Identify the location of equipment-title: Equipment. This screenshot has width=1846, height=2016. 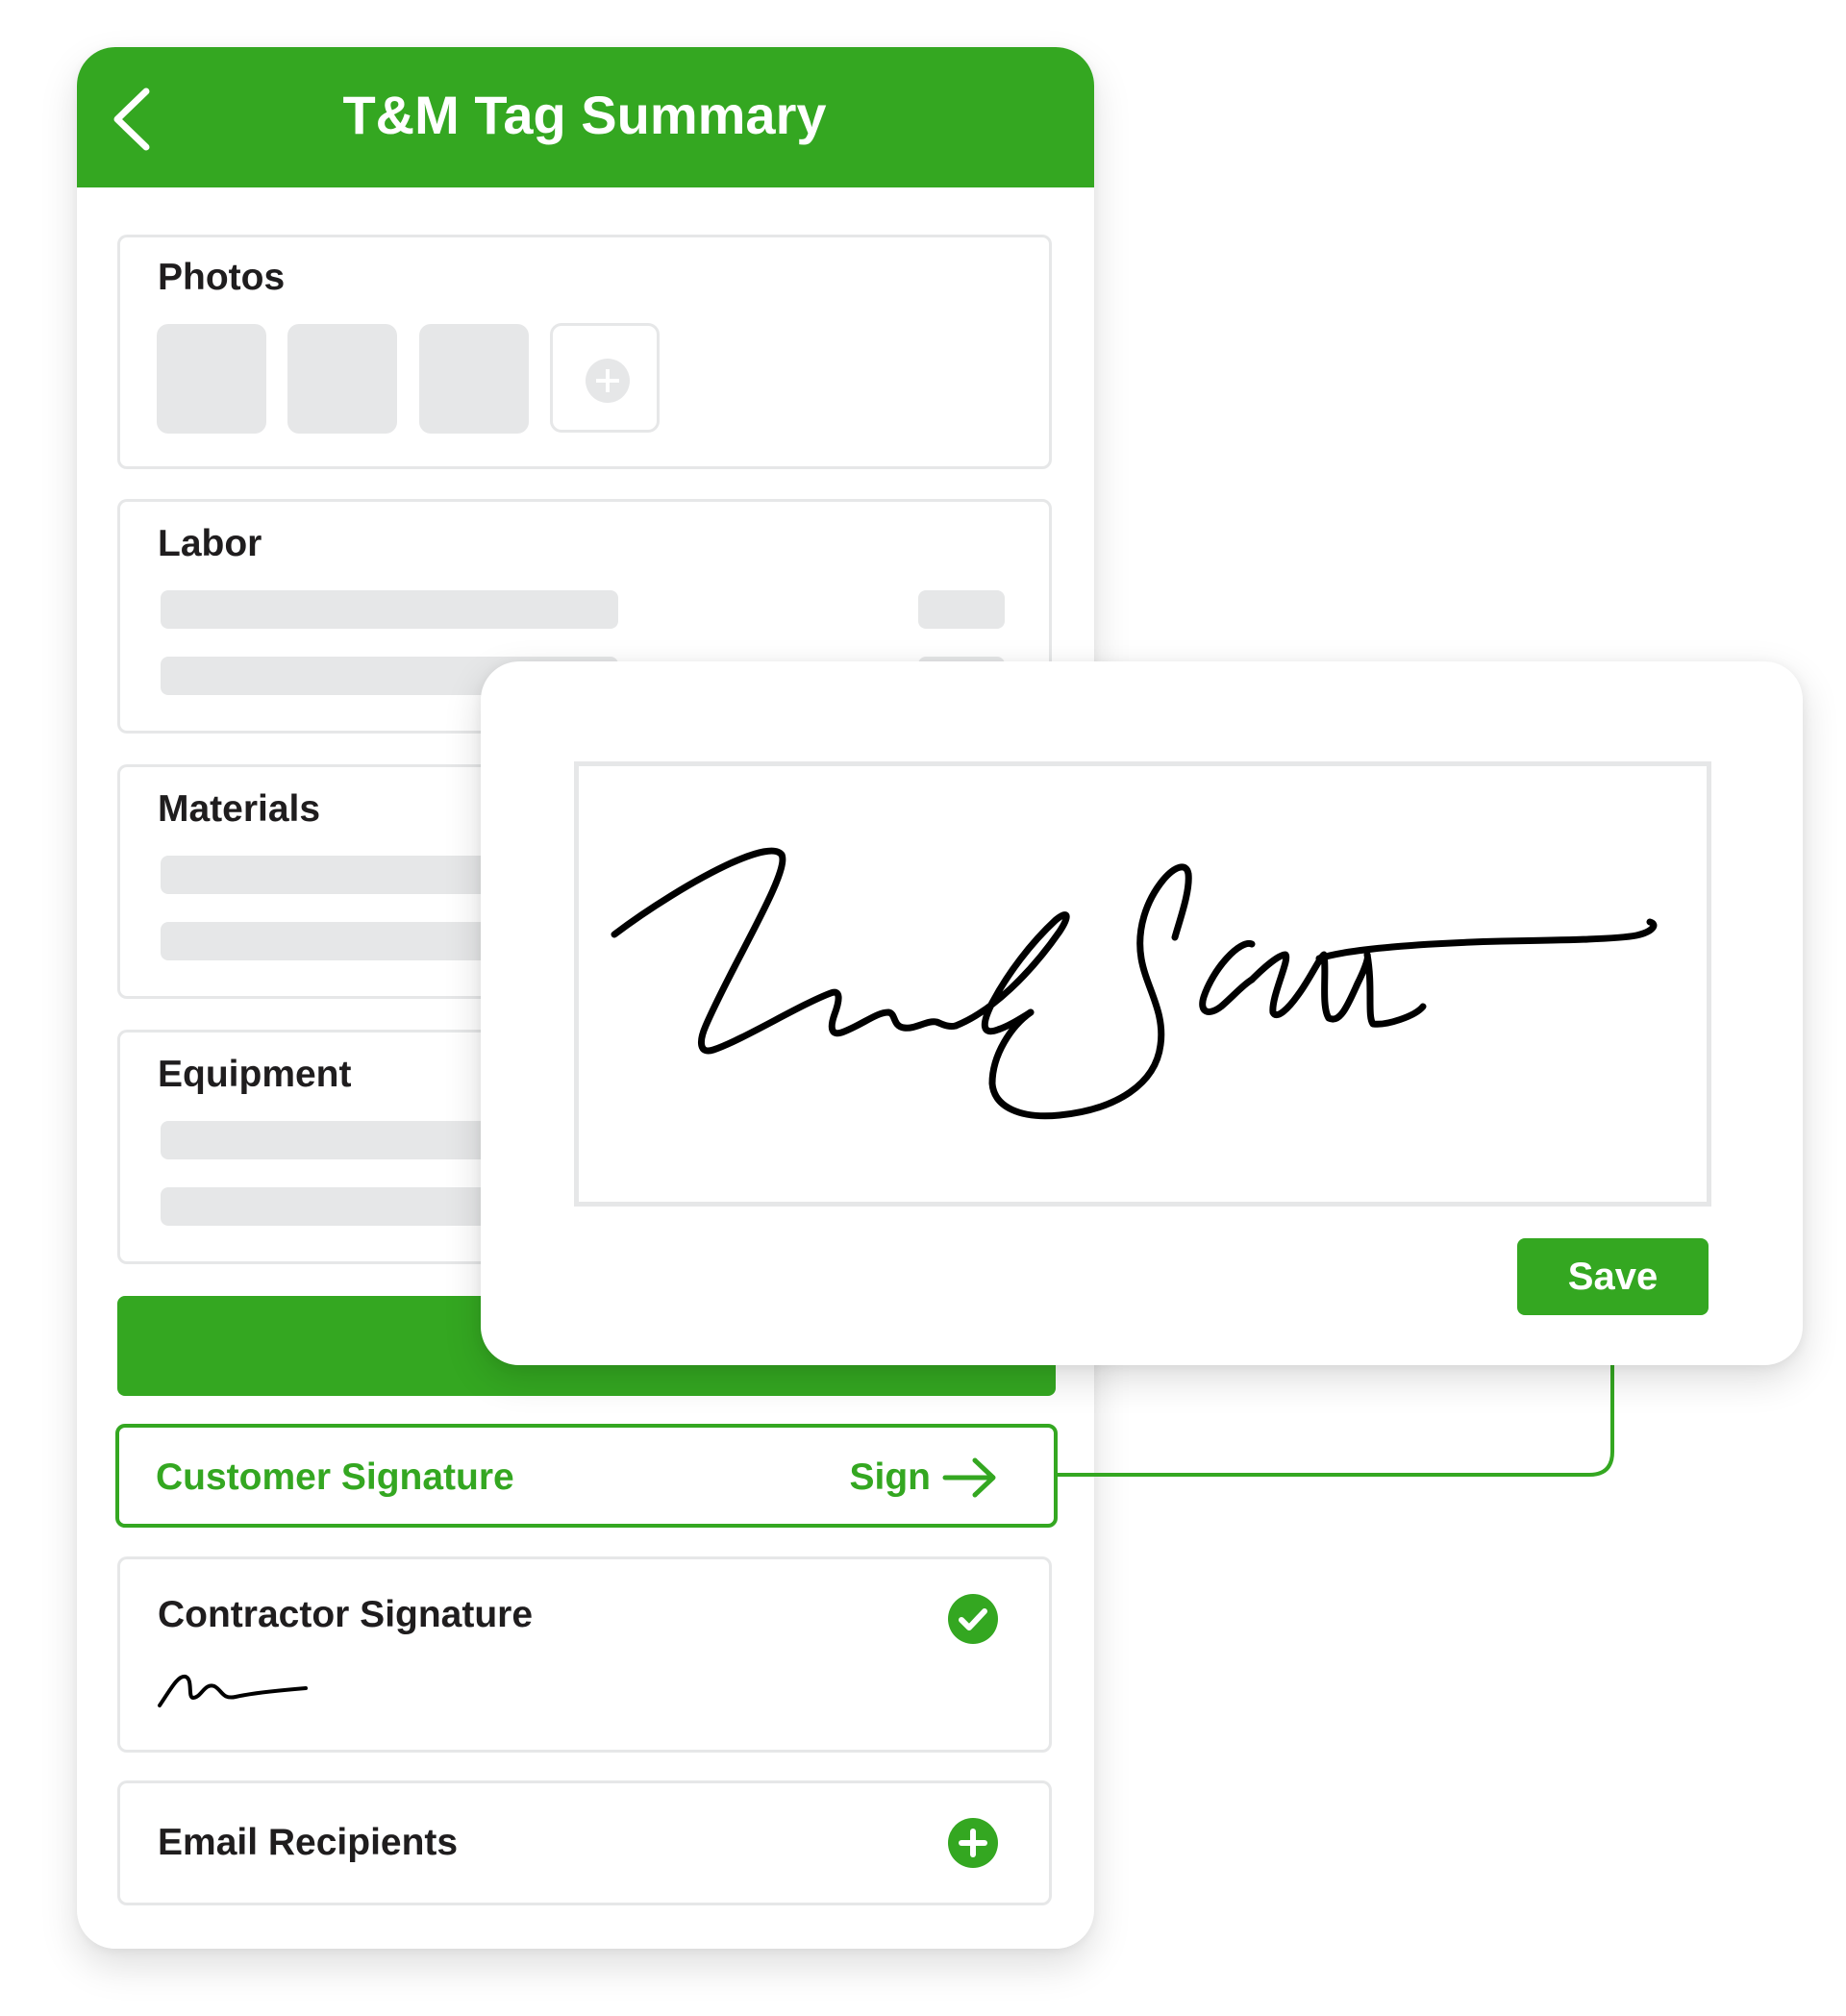
(255, 1074).